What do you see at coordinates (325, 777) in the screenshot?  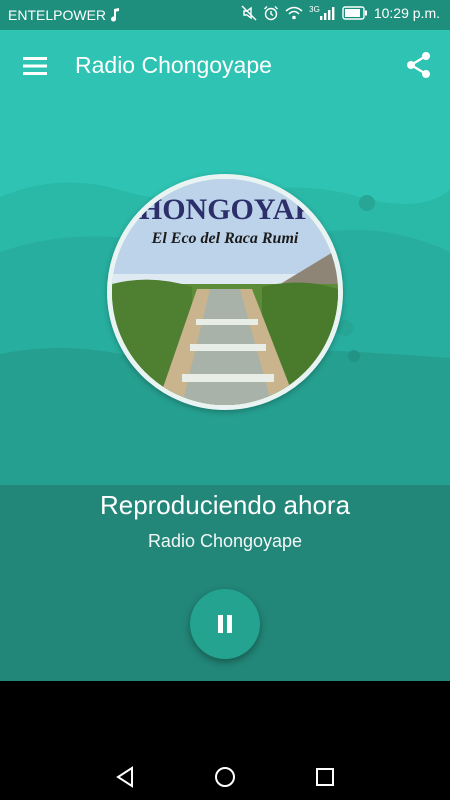 I see `recents-icon` at bounding box center [325, 777].